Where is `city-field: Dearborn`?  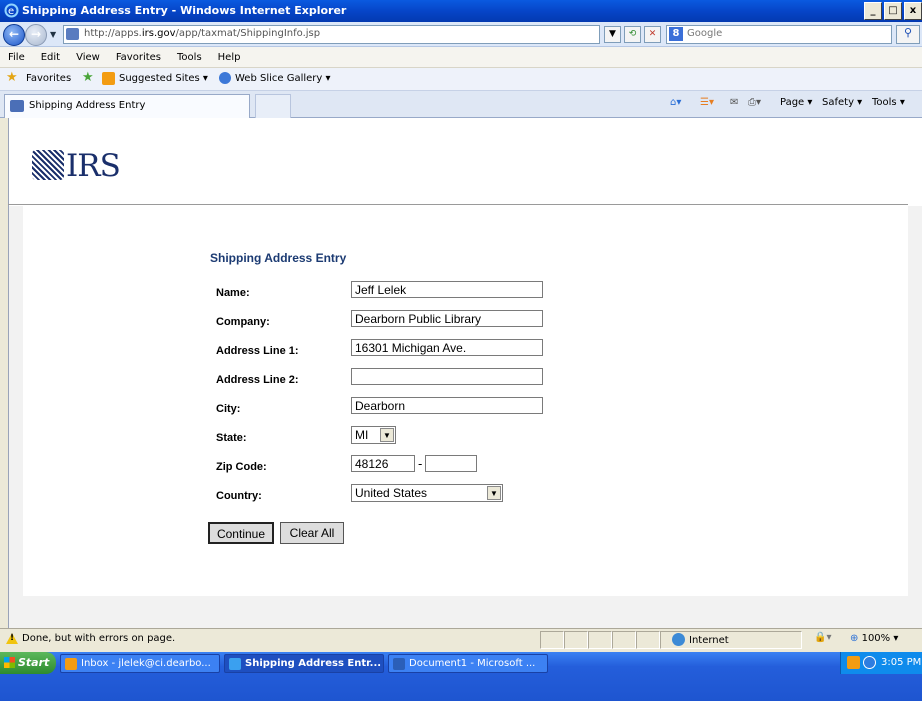
city-field: Dearborn is located at coordinates (447, 405).